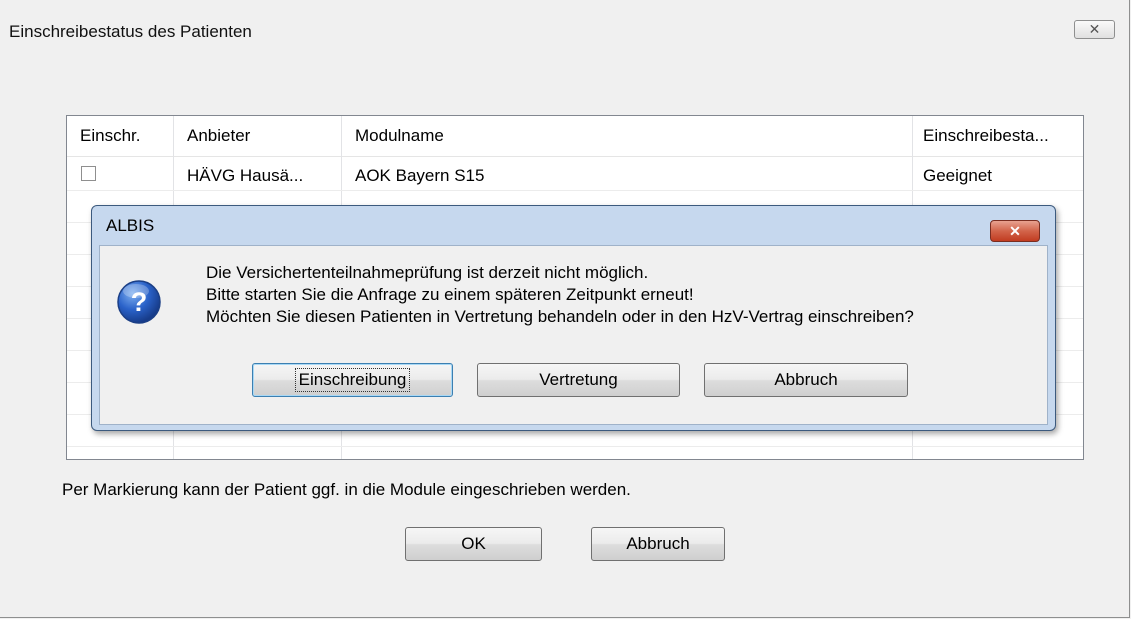 This screenshot has width=1131, height=619. Describe the element at coordinates (126, 136) in the screenshot. I see `column-header-einschr: Einschr.` at that location.